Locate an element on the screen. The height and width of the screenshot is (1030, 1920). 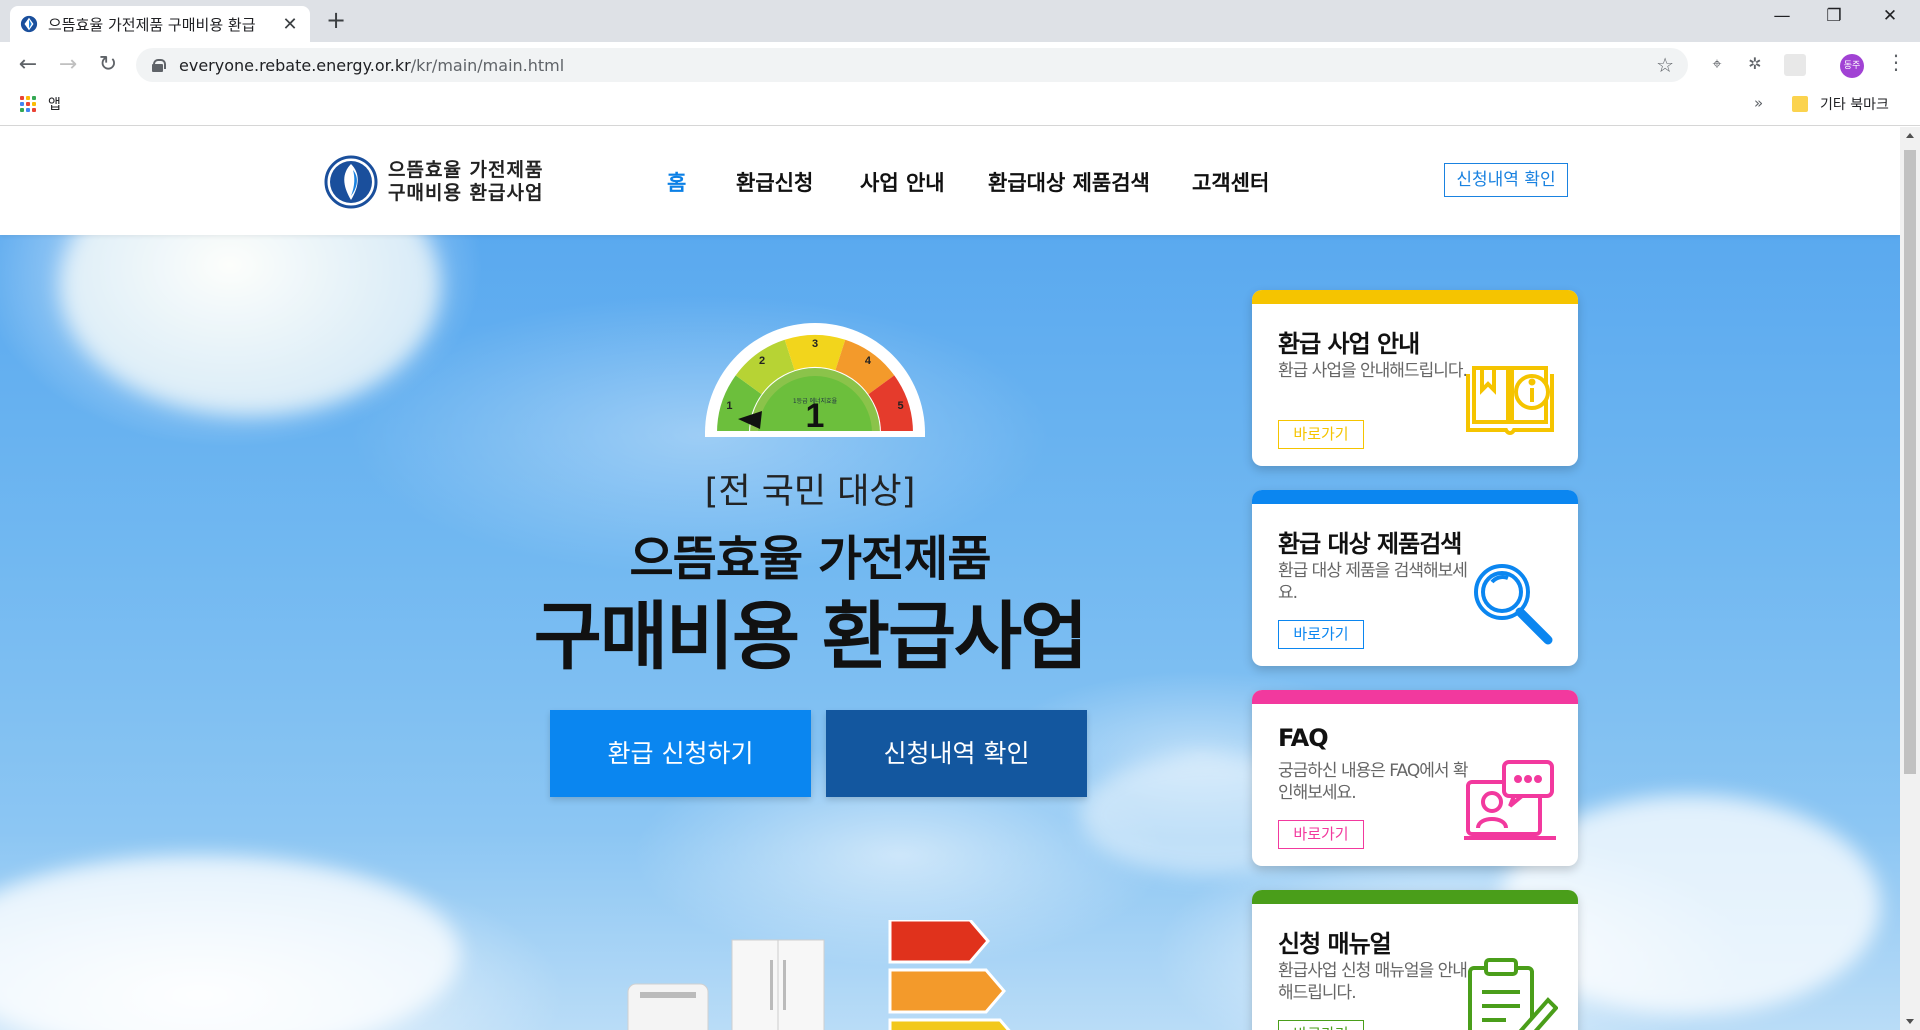
card-description: 궁금하신 내용은 FAQ에서 확인해보세요. is located at coordinates (1373, 782).